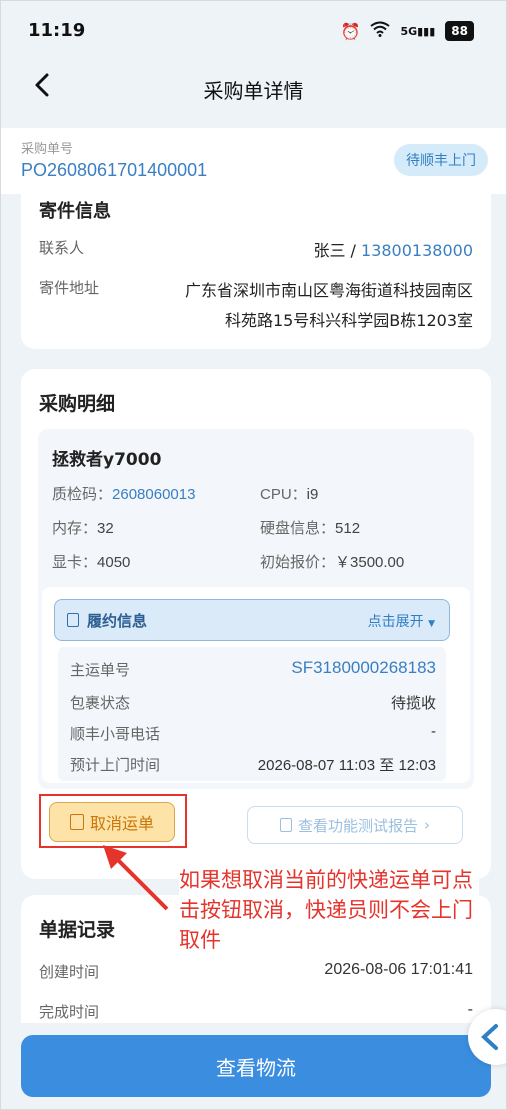 The image size is (507, 1110). What do you see at coordinates (285, 825) in the screenshot?
I see `report-icon` at bounding box center [285, 825].